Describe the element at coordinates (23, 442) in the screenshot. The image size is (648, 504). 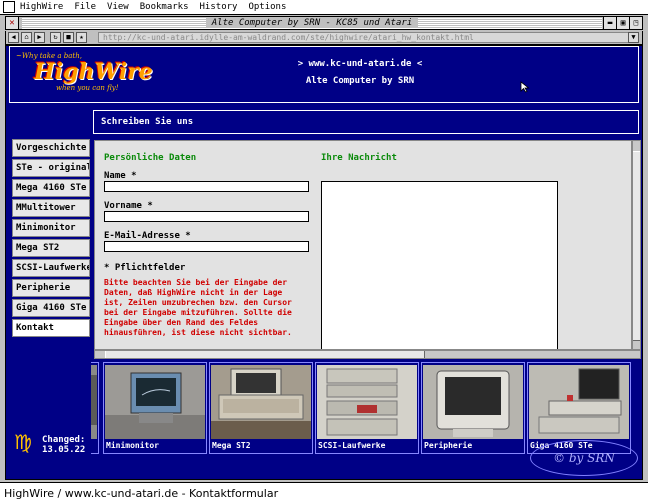
I see `virgo-icon: ♍` at that location.